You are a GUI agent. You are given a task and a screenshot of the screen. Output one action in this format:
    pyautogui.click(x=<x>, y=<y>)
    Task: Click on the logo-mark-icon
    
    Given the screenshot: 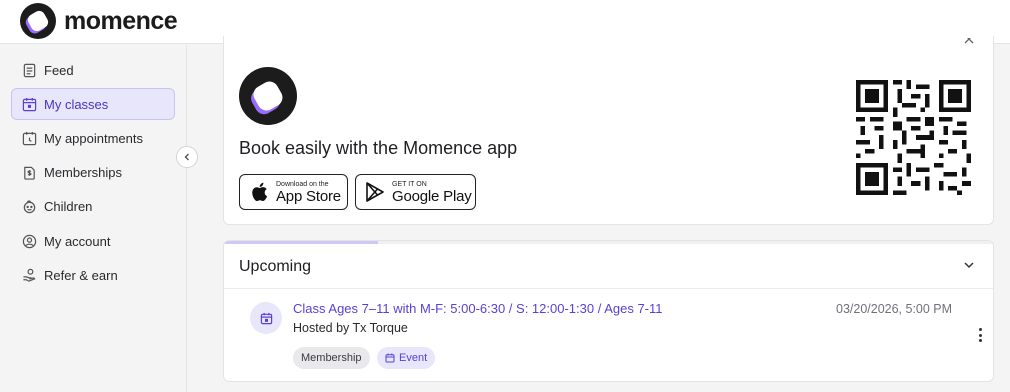 What is the action you would take?
    pyautogui.click(x=38, y=21)
    